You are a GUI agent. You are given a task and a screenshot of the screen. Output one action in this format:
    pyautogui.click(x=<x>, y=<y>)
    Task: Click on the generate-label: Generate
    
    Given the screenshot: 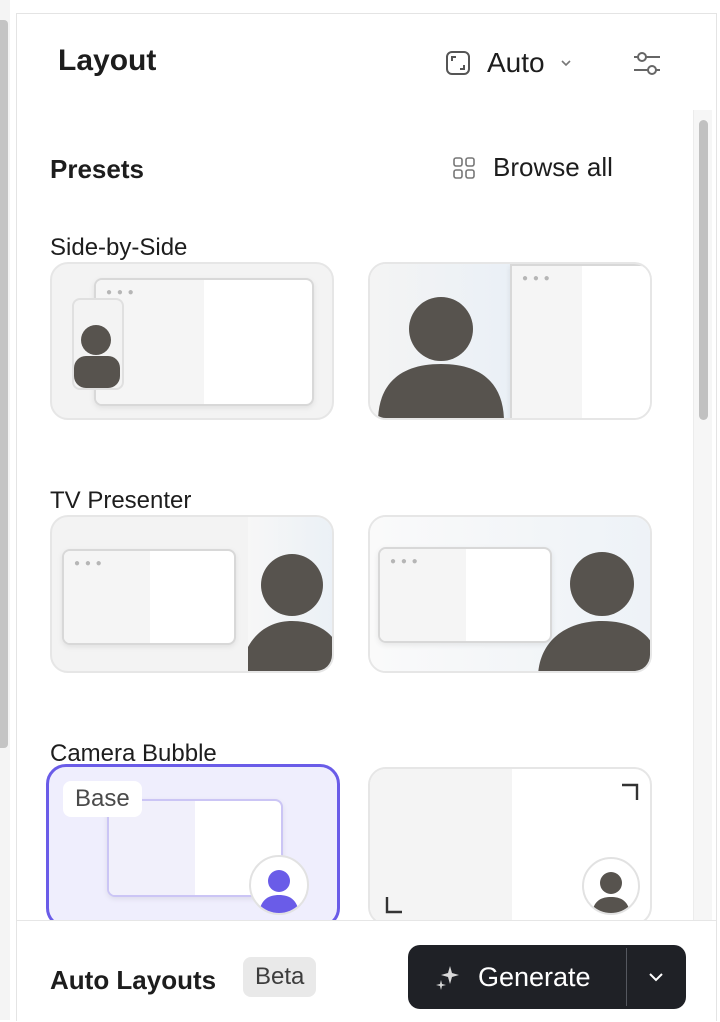 What is the action you would take?
    pyautogui.click(x=534, y=976)
    